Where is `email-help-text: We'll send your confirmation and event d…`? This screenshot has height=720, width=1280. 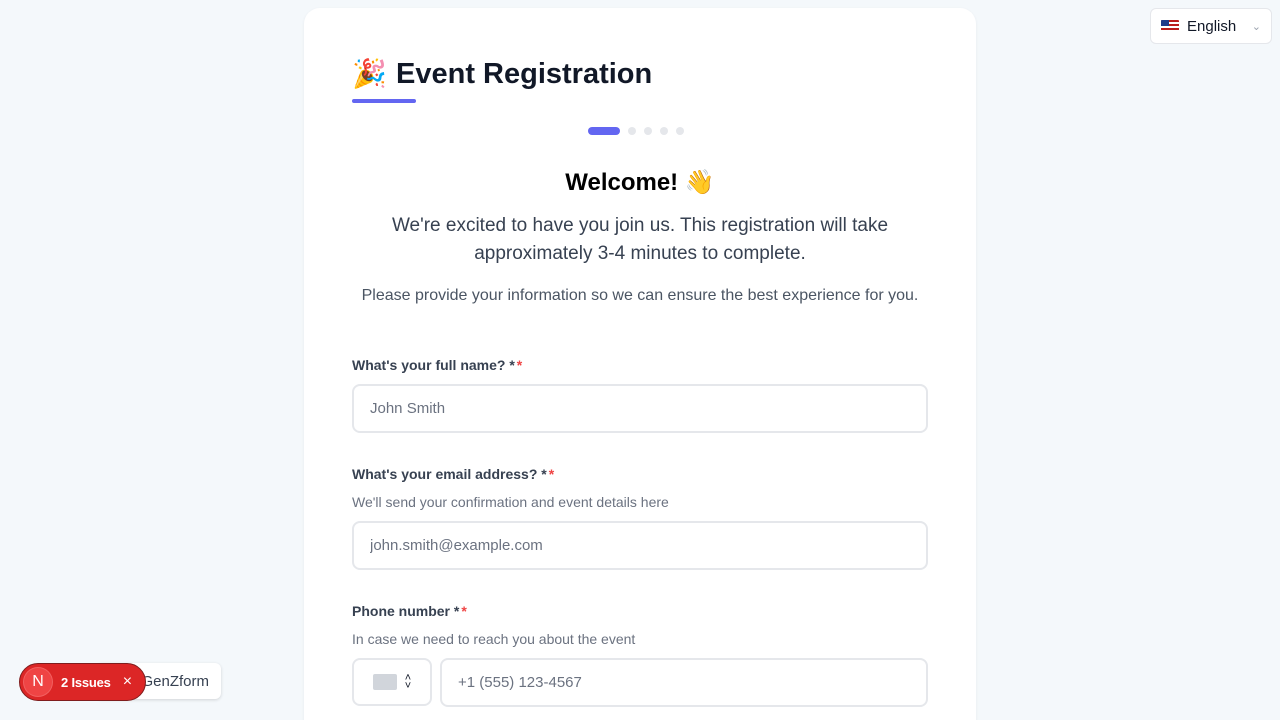
email-help-text: We'll send your confirmation and event d… is located at coordinates (510, 502).